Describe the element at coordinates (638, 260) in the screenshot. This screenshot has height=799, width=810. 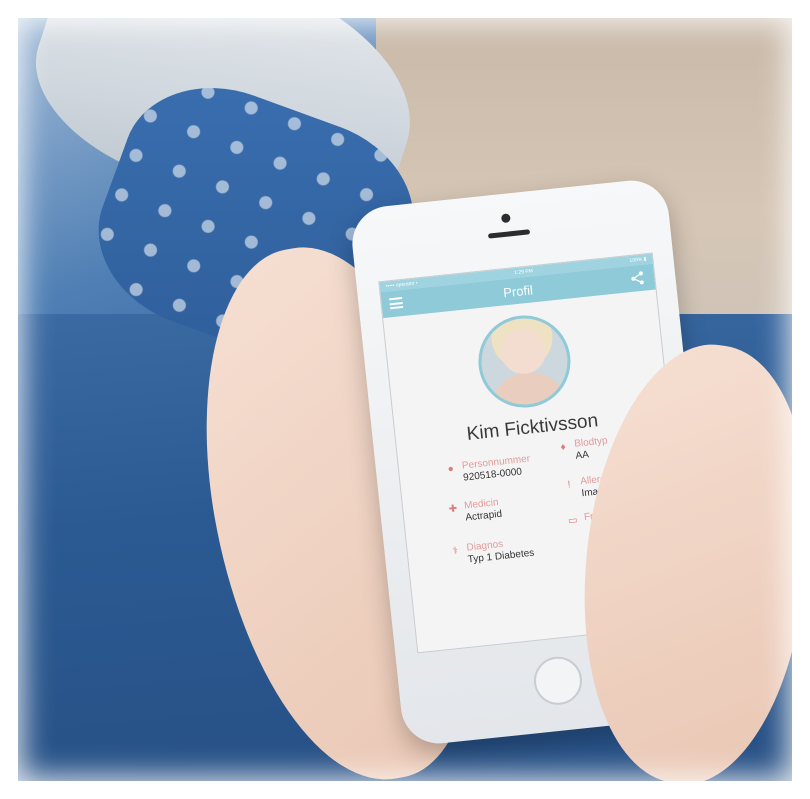
I see `status-battery: 100% ▮` at that location.